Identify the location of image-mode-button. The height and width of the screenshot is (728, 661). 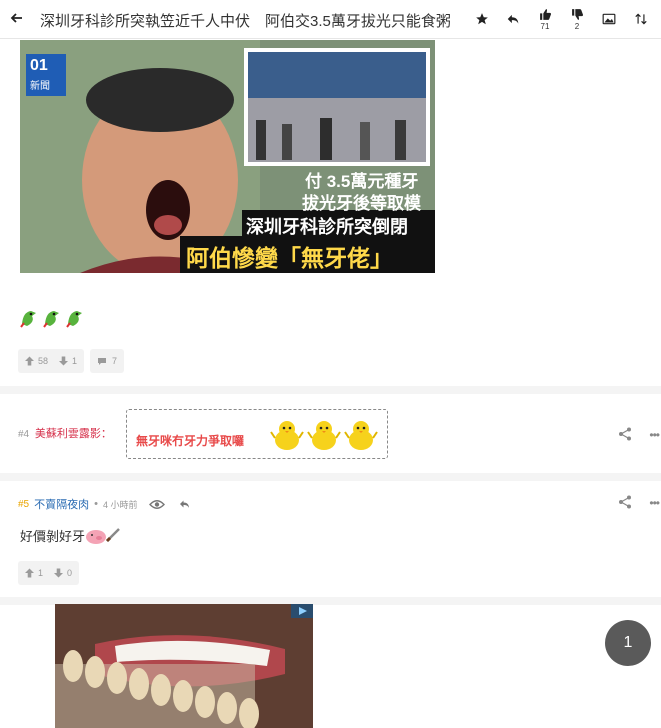
(609, 19).